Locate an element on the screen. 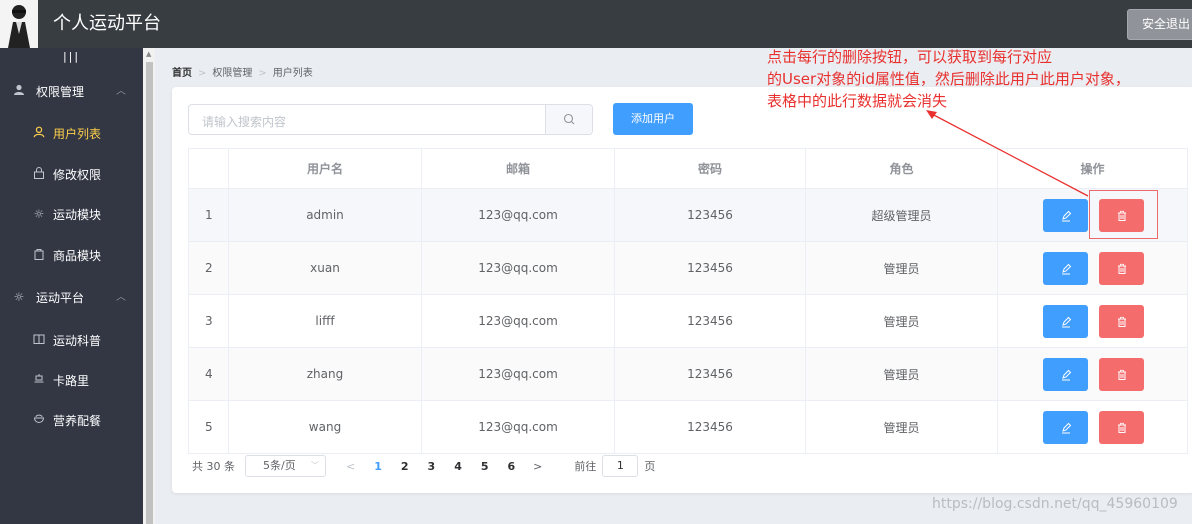  search-button is located at coordinates (568, 119).